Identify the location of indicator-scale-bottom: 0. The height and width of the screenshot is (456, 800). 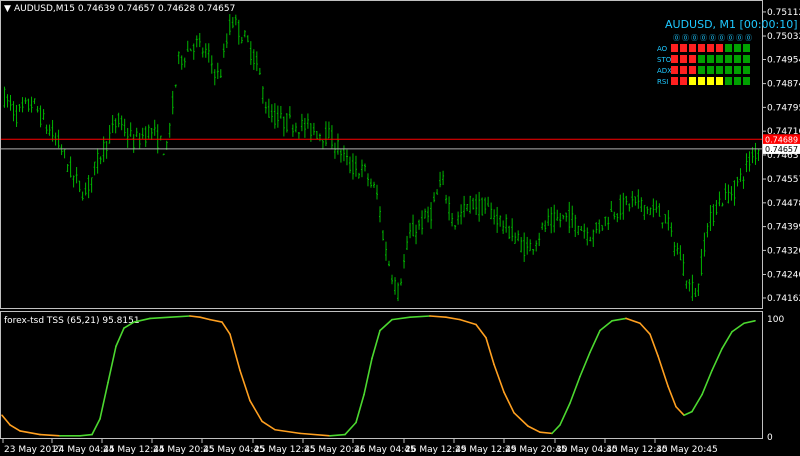
(770, 438).